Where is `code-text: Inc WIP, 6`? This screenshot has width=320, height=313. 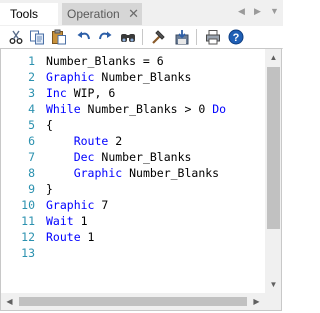
code-text: Inc WIP, 6 is located at coordinates (80, 93).